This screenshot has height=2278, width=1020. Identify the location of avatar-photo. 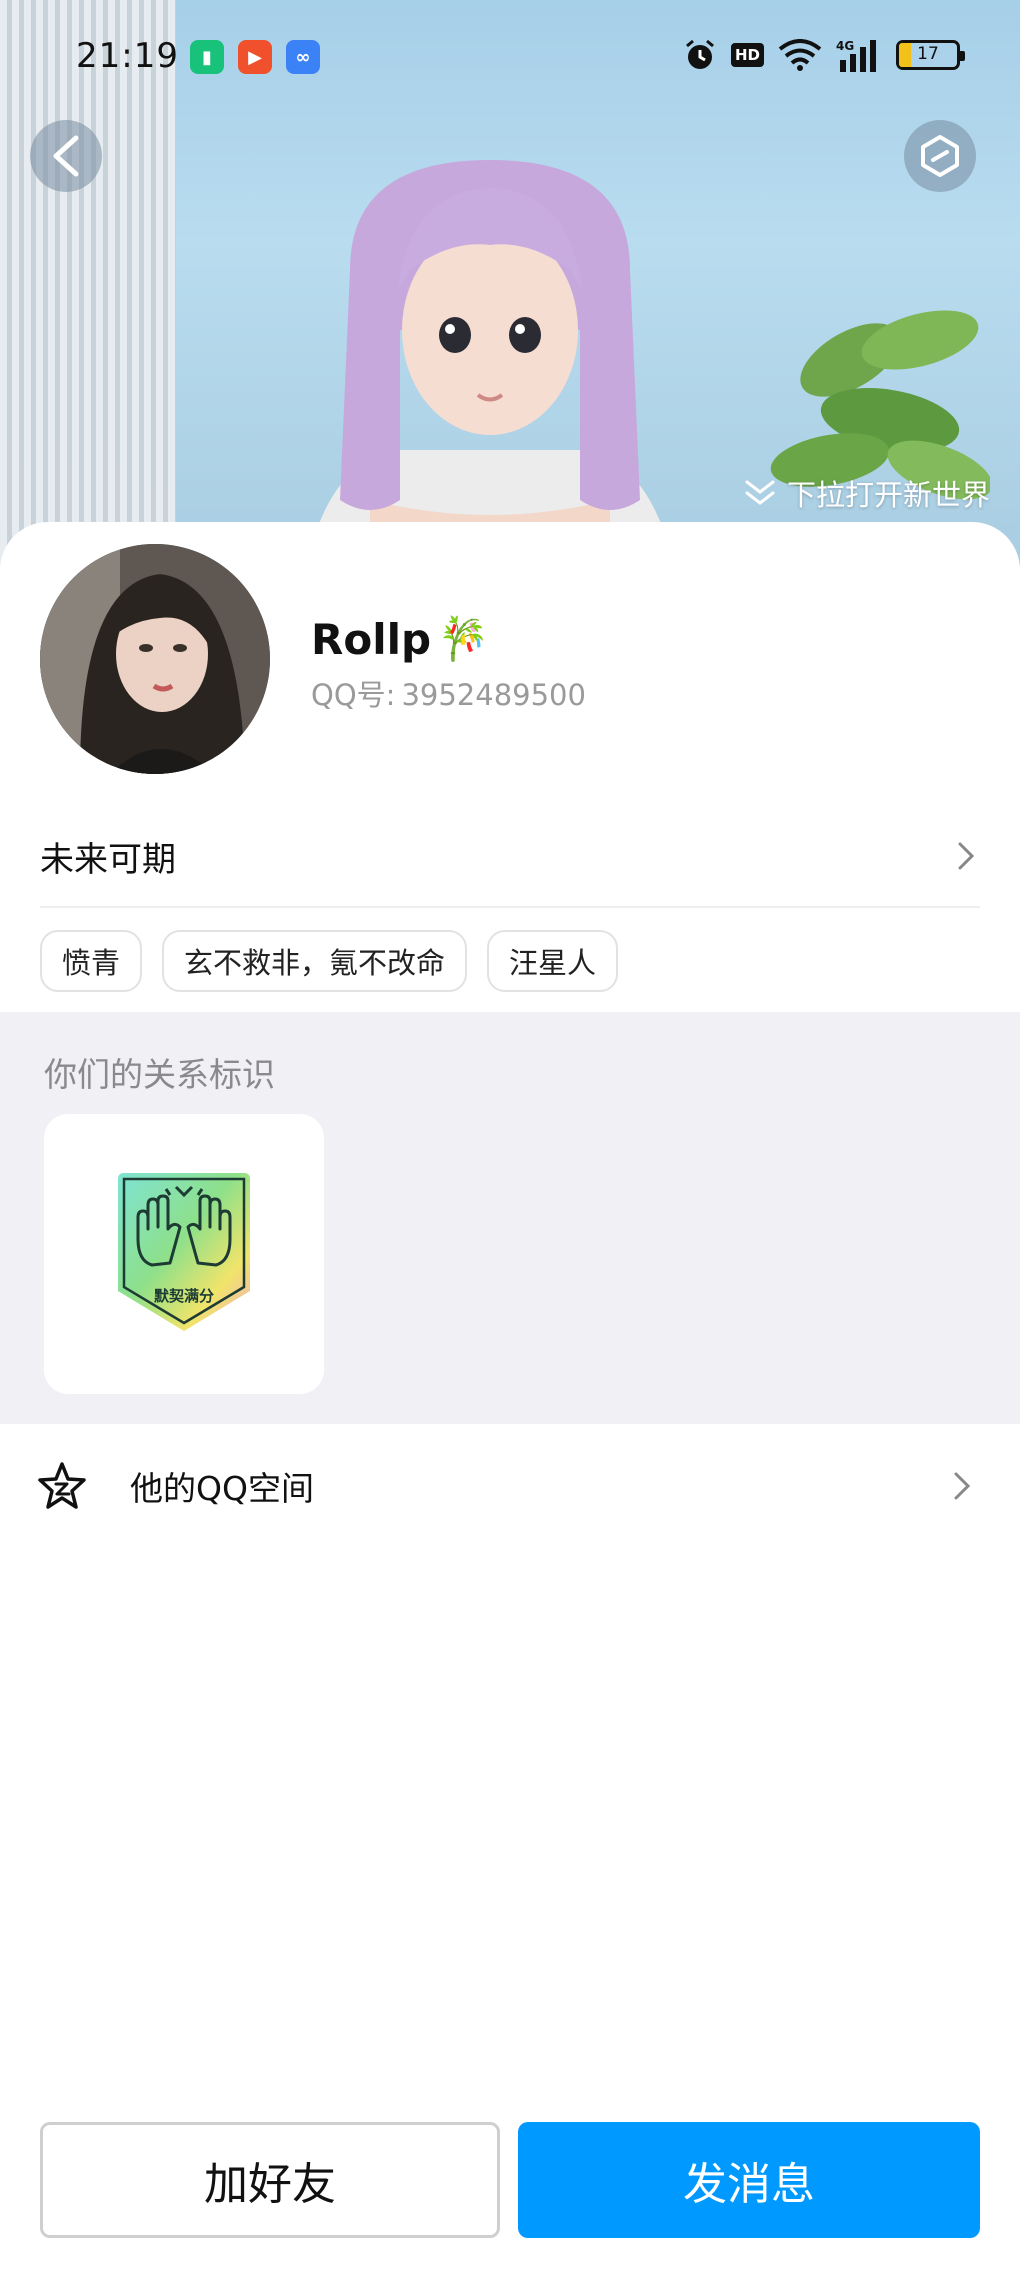
(155, 659).